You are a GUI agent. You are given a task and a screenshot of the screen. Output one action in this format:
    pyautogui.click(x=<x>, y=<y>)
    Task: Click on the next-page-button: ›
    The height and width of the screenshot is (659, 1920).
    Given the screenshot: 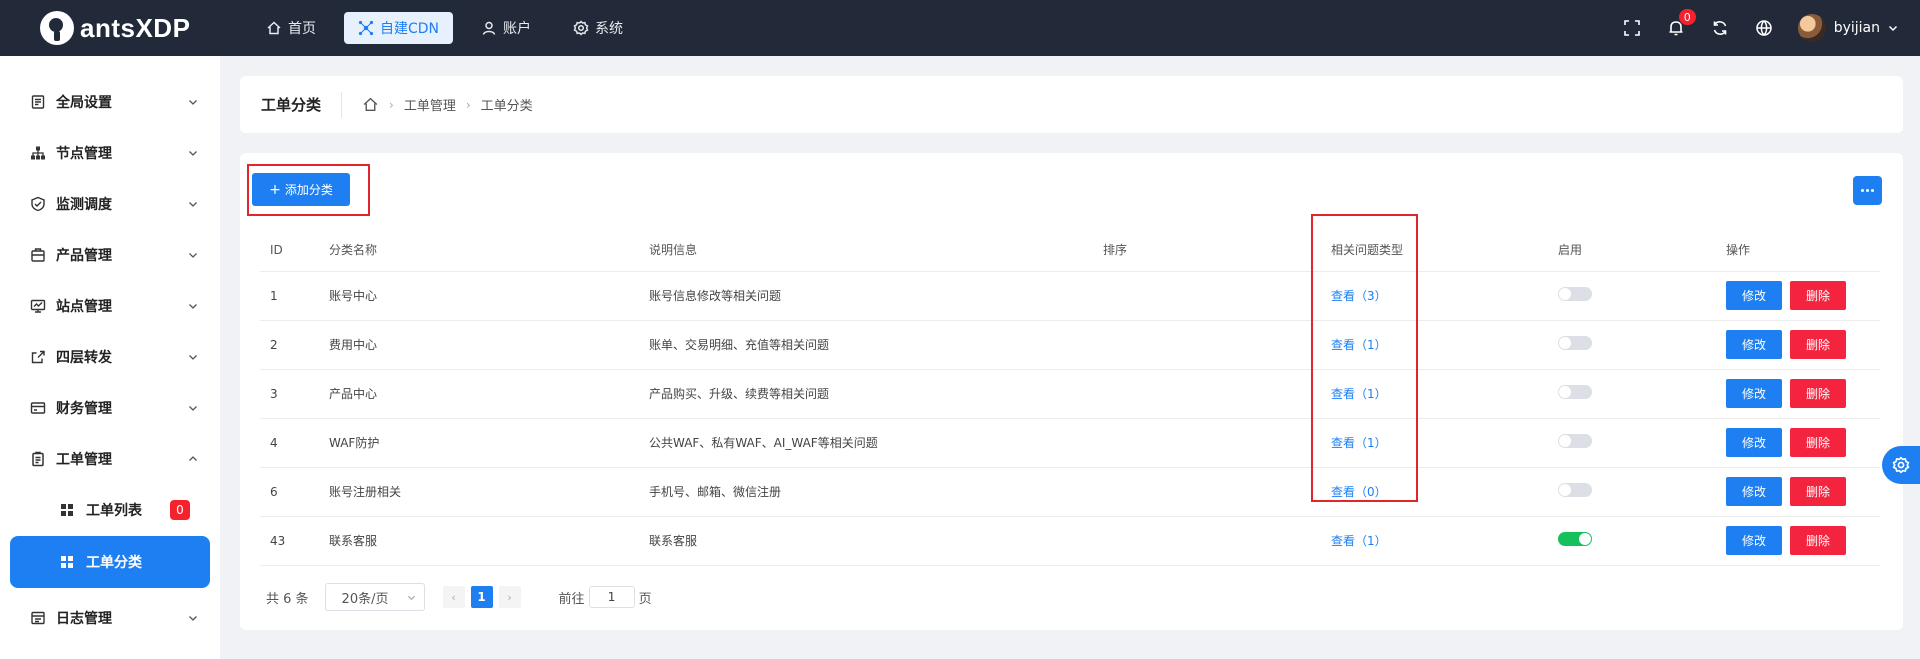 What is the action you would take?
    pyautogui.click(x=509, y=597)
    